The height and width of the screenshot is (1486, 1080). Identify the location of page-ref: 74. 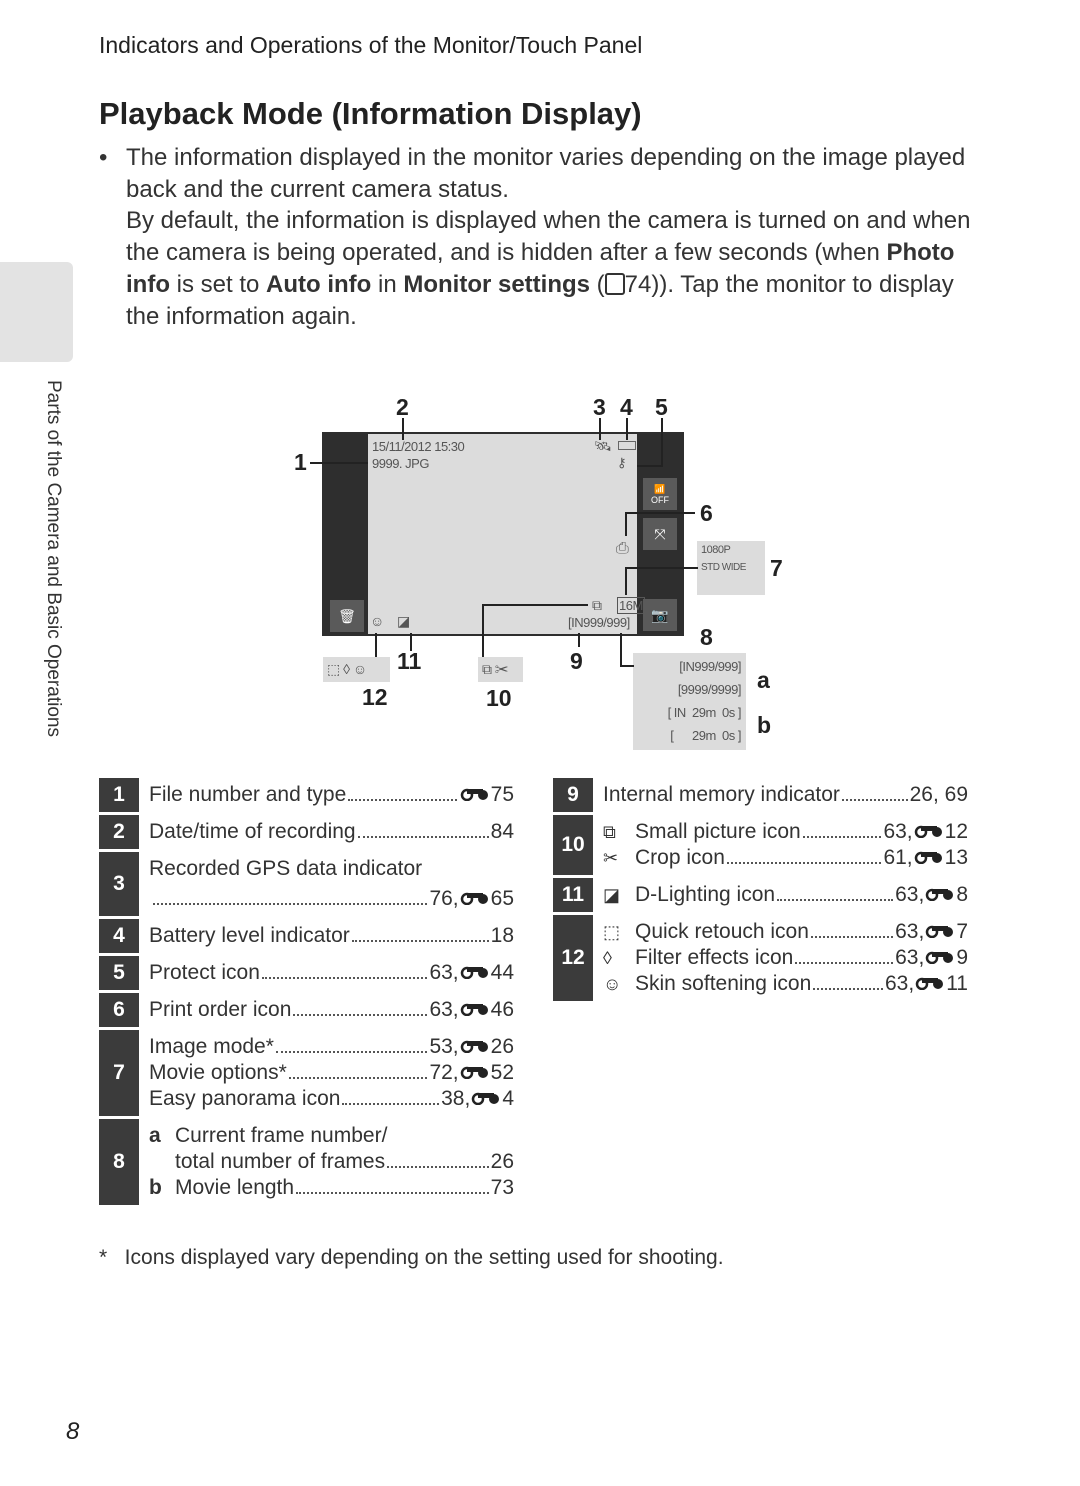
(638, 284).